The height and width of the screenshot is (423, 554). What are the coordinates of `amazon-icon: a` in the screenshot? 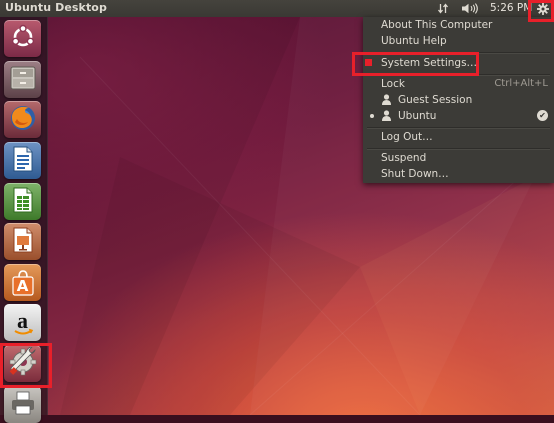 It's located at (23, 323).